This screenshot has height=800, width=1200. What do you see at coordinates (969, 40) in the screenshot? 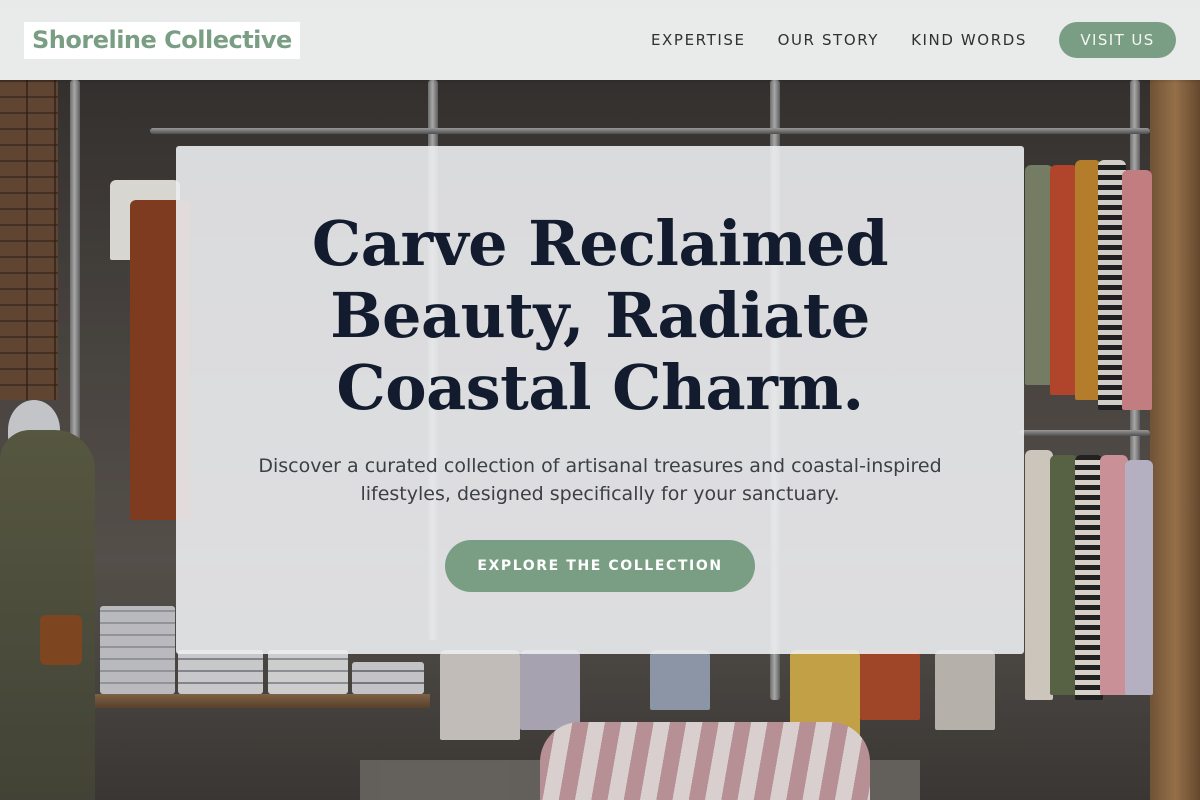
I see `nav-link-kind-words: KIND WORDS` at bounding box center [969, 40].